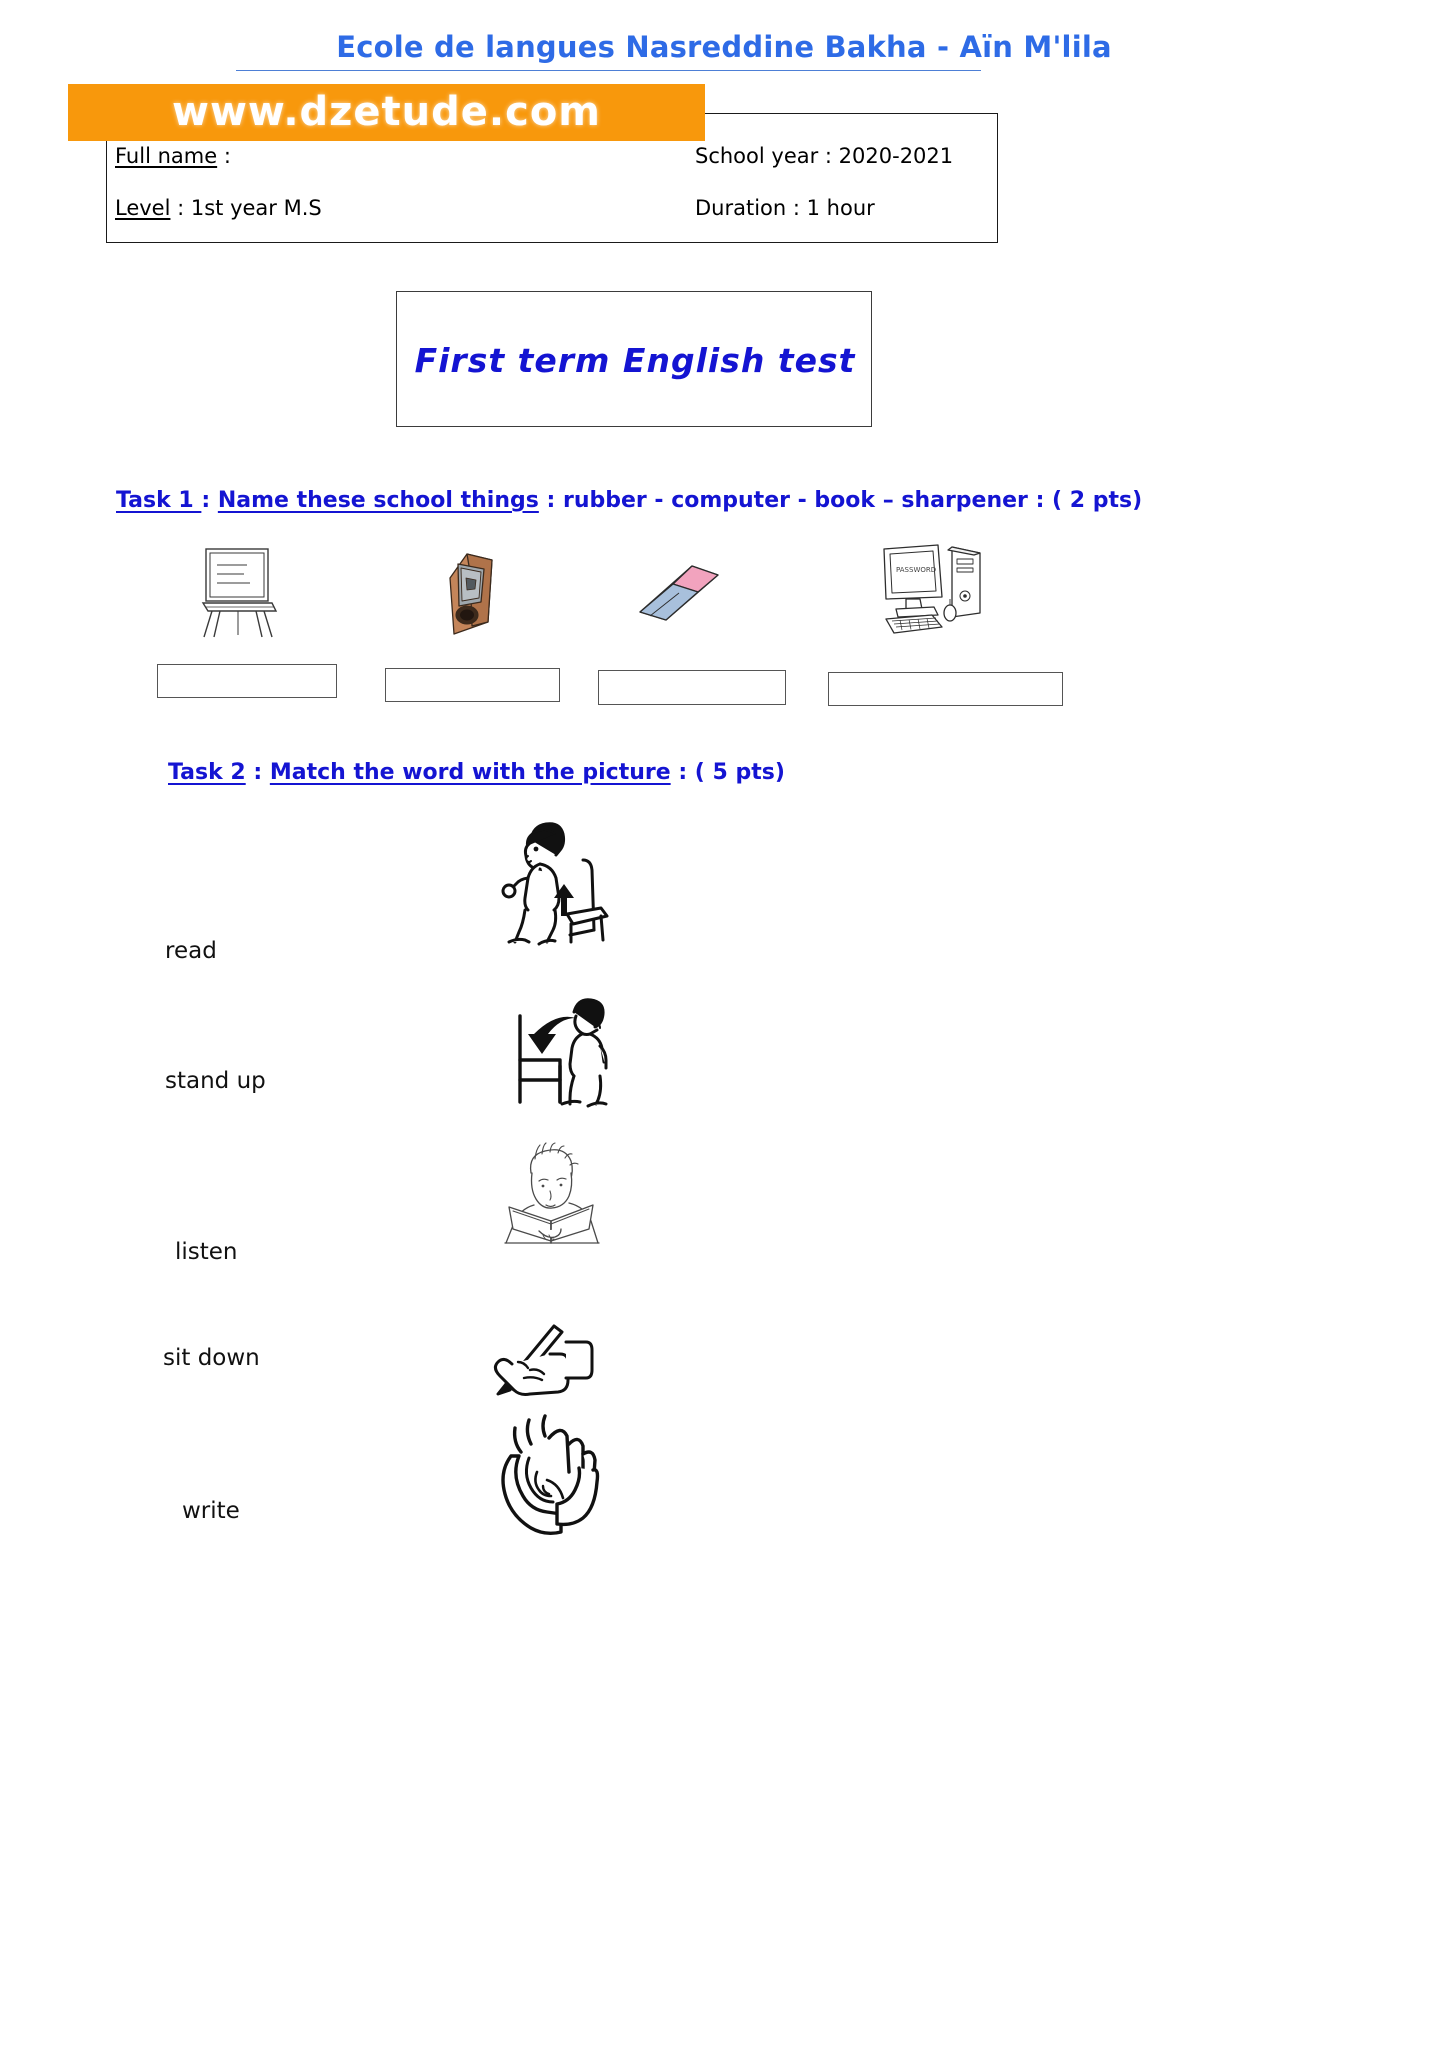  What do you see at coordinates (556, 1048) in the screenshot?
I see `sit-down-picture` at bounding box center [556, 1048].